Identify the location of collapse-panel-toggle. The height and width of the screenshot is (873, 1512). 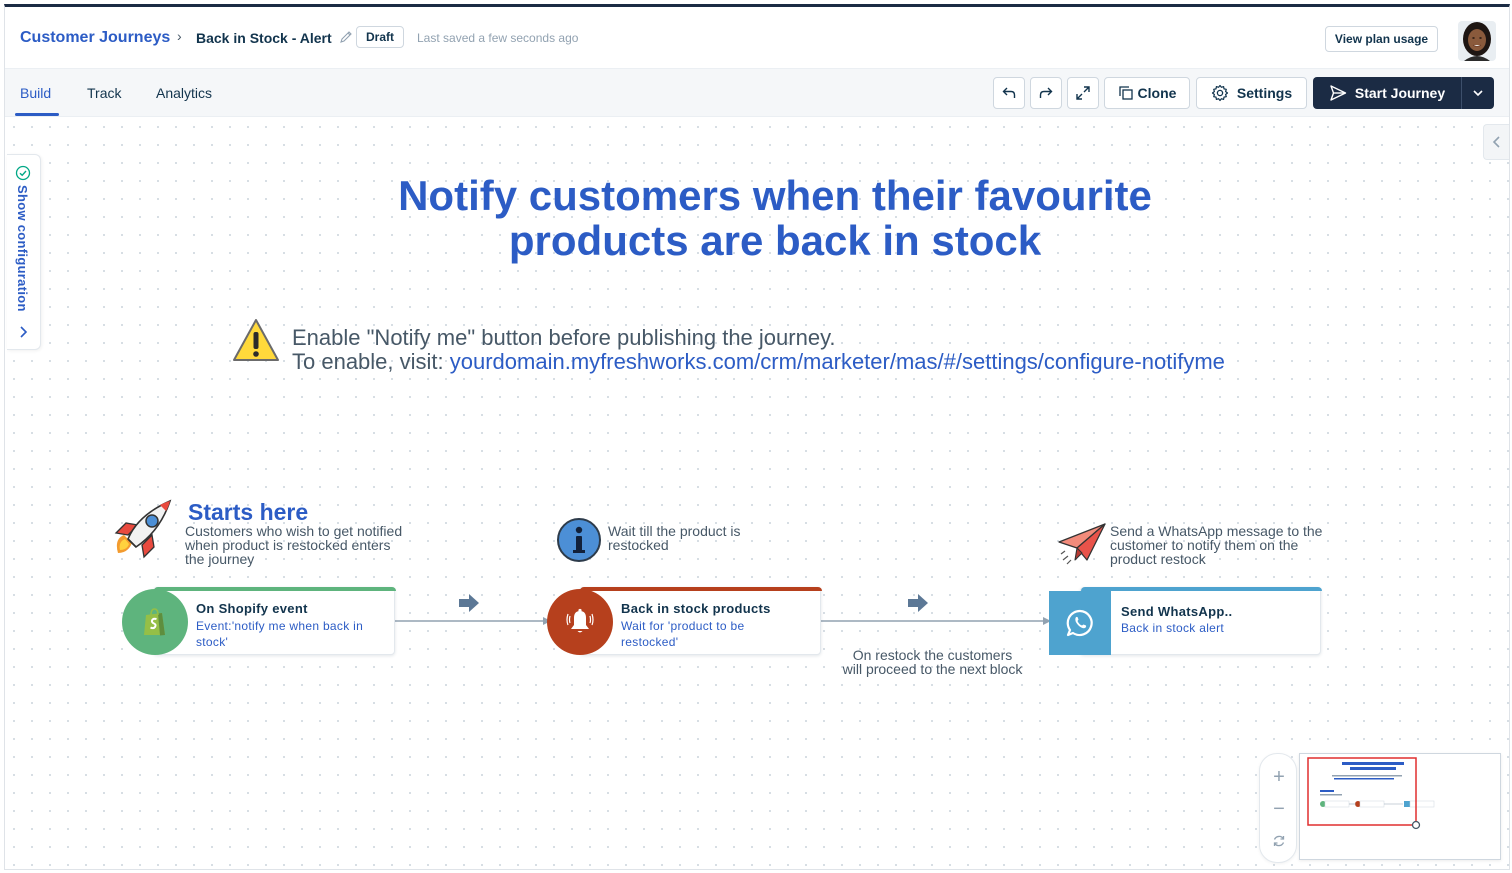
(1496, 142).